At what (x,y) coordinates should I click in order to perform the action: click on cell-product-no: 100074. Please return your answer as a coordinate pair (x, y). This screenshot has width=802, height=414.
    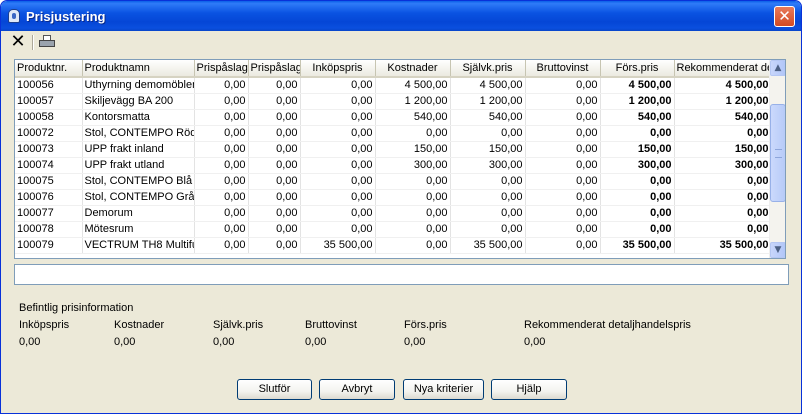
    Looking at the image, I should click on (49, 165).